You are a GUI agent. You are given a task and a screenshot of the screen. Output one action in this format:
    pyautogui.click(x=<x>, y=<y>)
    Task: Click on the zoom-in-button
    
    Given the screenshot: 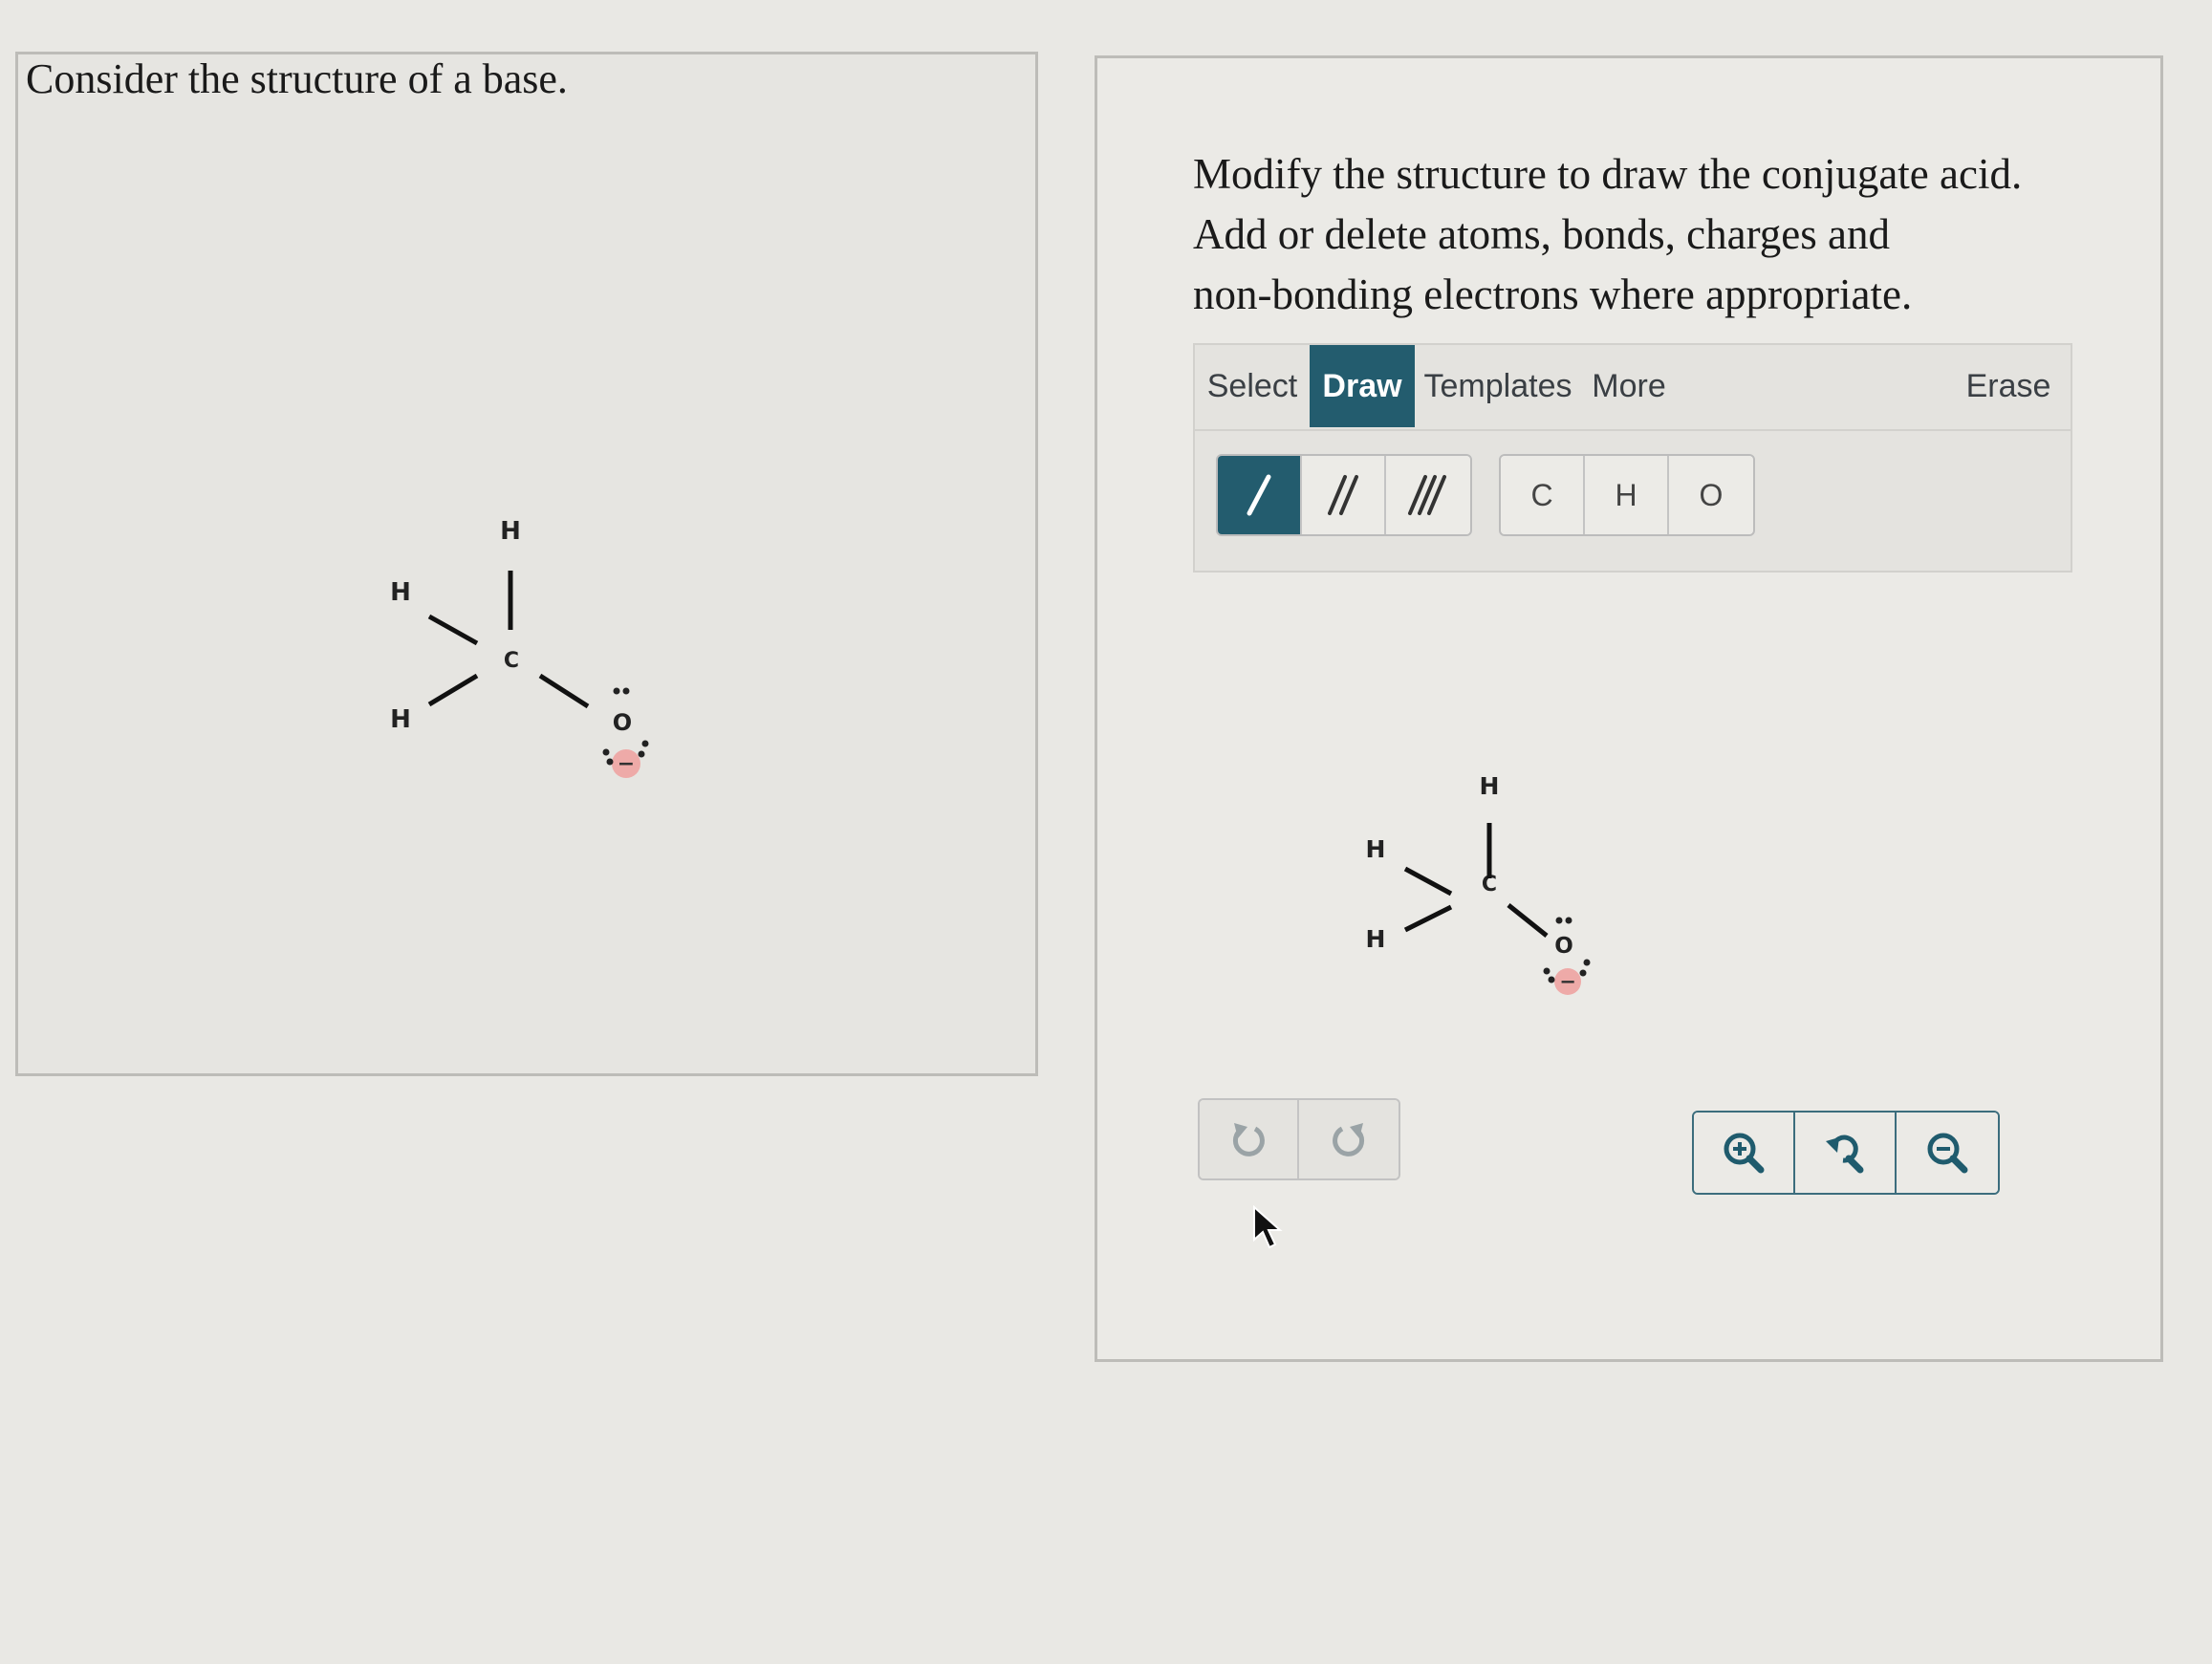 What is the action you would take?
    pyautogui.click(x=1745, y=1153)
    